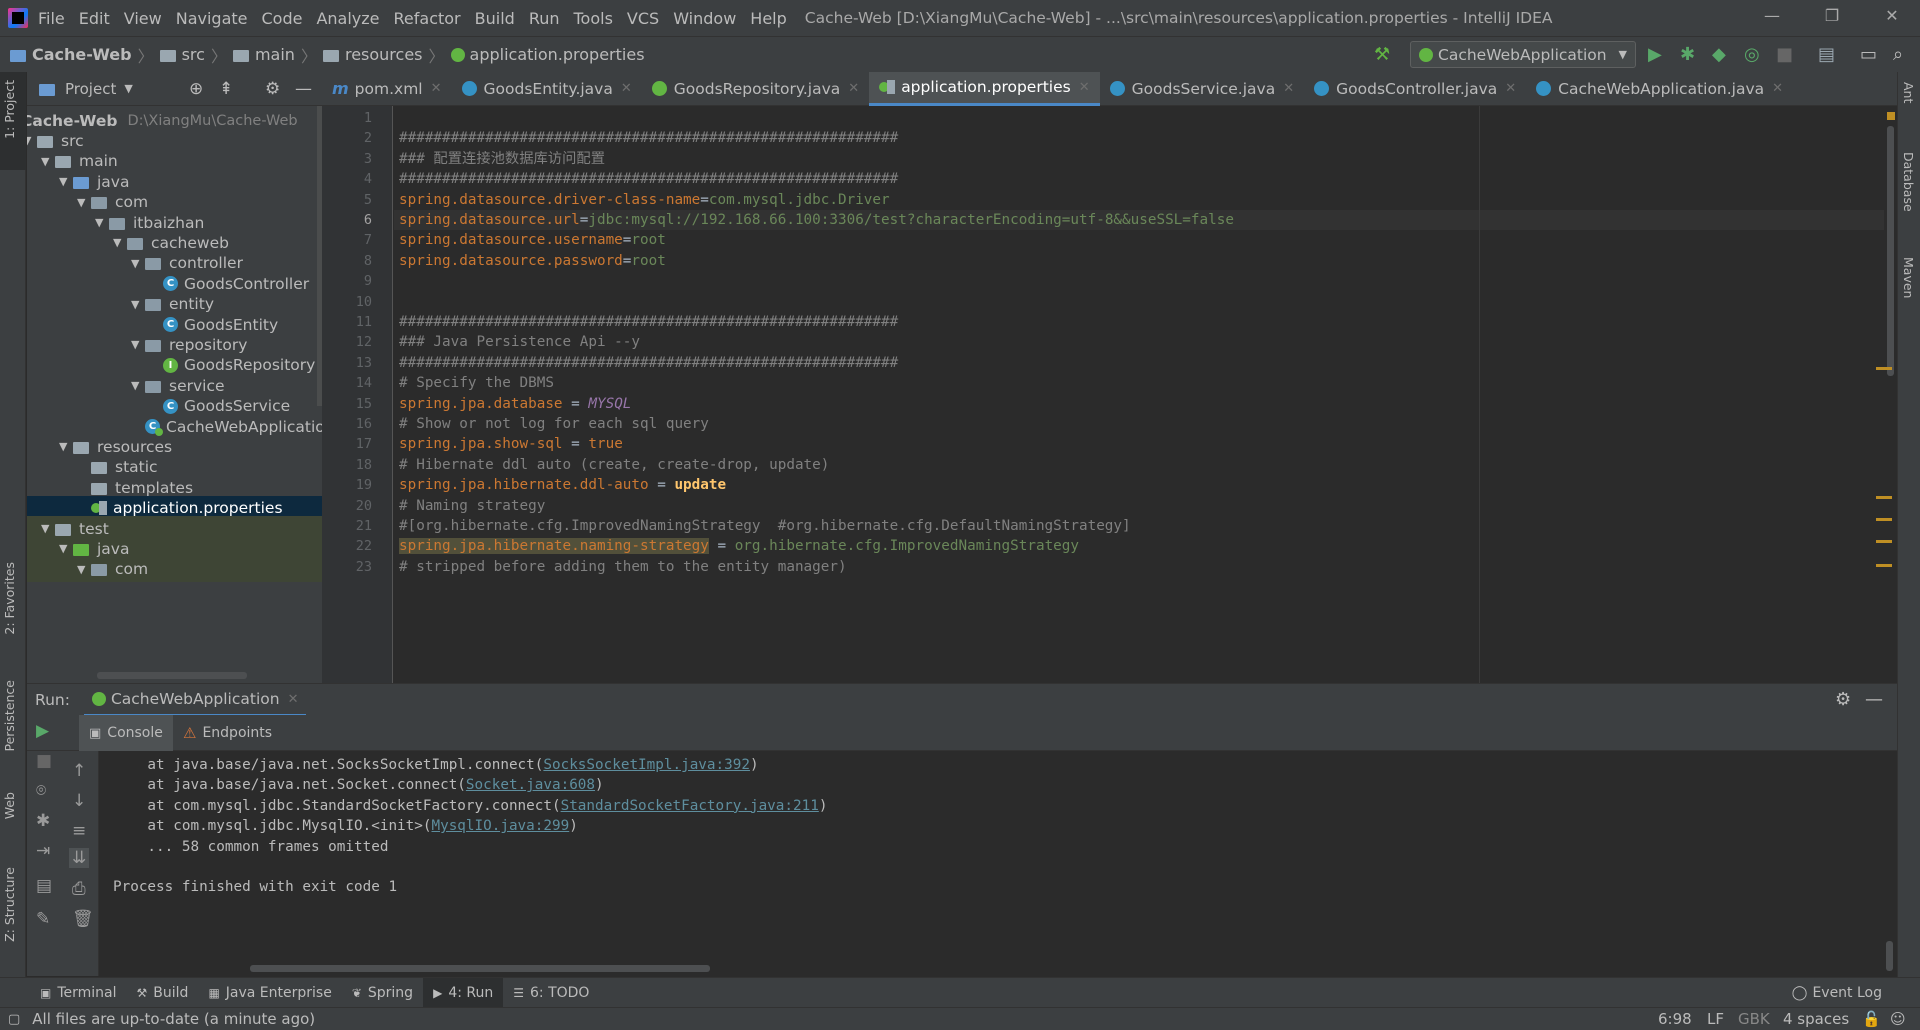 This screenshot has height=1030, width=1920. What do you see at coordinates (1832, 15) in the screenshot?
I see `restore-button: ❐` at bounding box center [1832, 15].